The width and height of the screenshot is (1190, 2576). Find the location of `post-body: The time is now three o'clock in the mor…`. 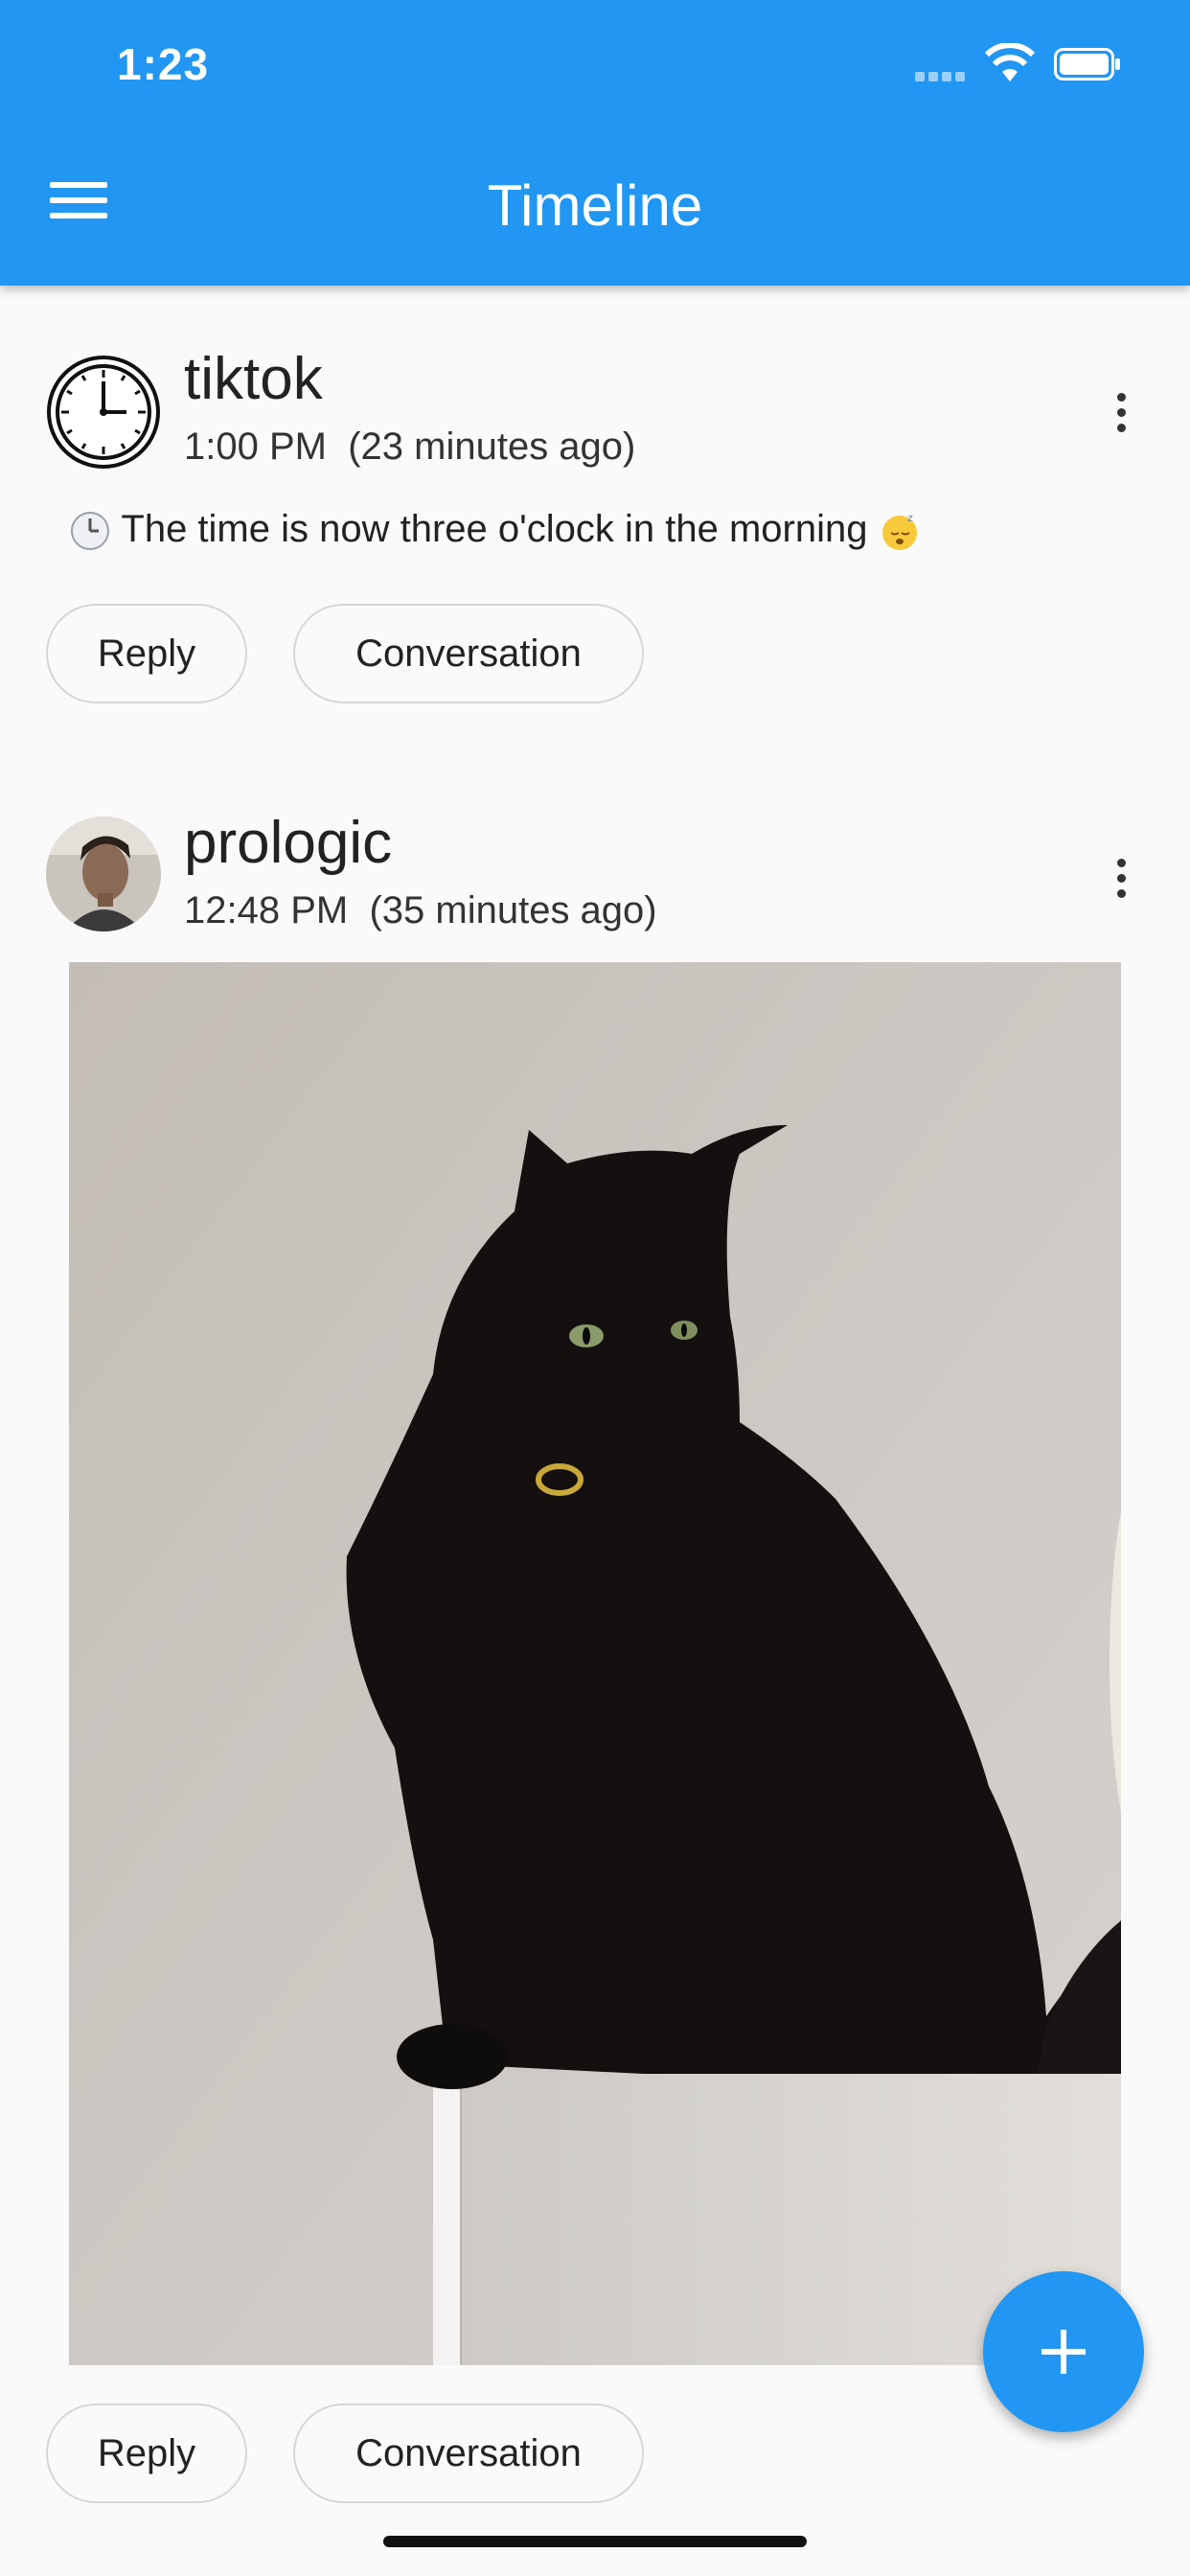

post-body: The time is now three o'clock in the mor… is located at coordinates (495, 529).